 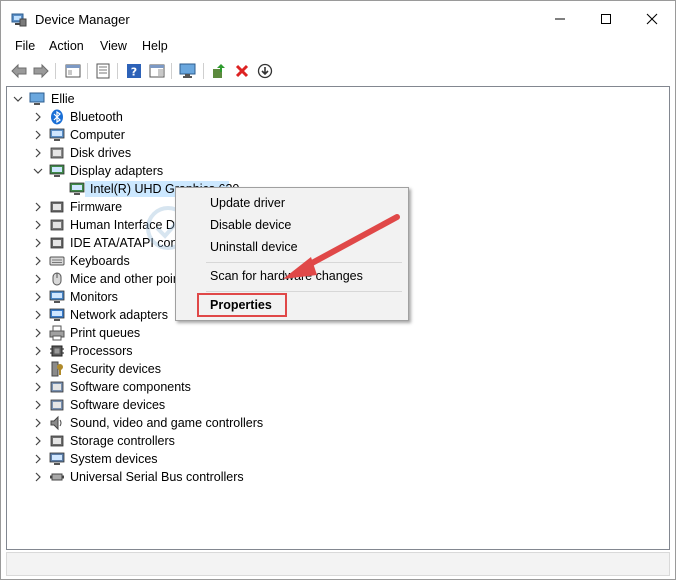 I want to click on tree-category-item: Display adapters, so click(x=337, y=171).